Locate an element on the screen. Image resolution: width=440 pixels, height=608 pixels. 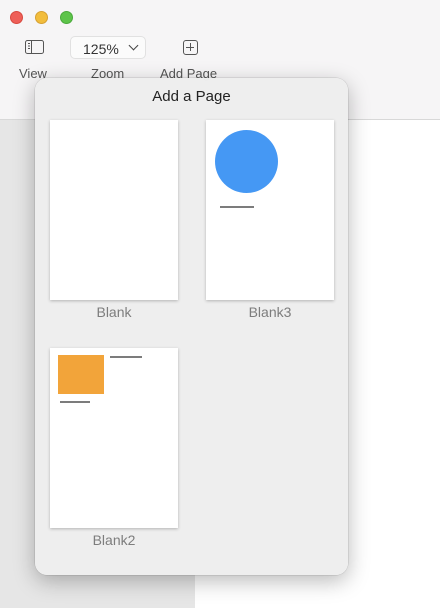
close-window-button is located at coordinates (16, 17).